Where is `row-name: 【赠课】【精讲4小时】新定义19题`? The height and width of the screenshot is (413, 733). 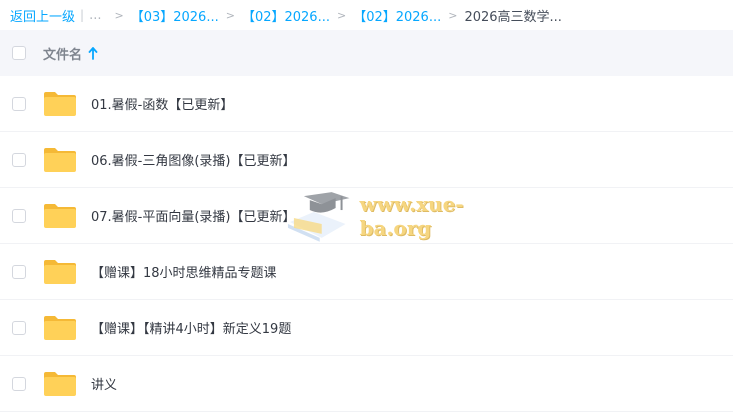
row-name: 【赠课】【精讲4小时】新定义19题 is located at coordinates (191, 327).